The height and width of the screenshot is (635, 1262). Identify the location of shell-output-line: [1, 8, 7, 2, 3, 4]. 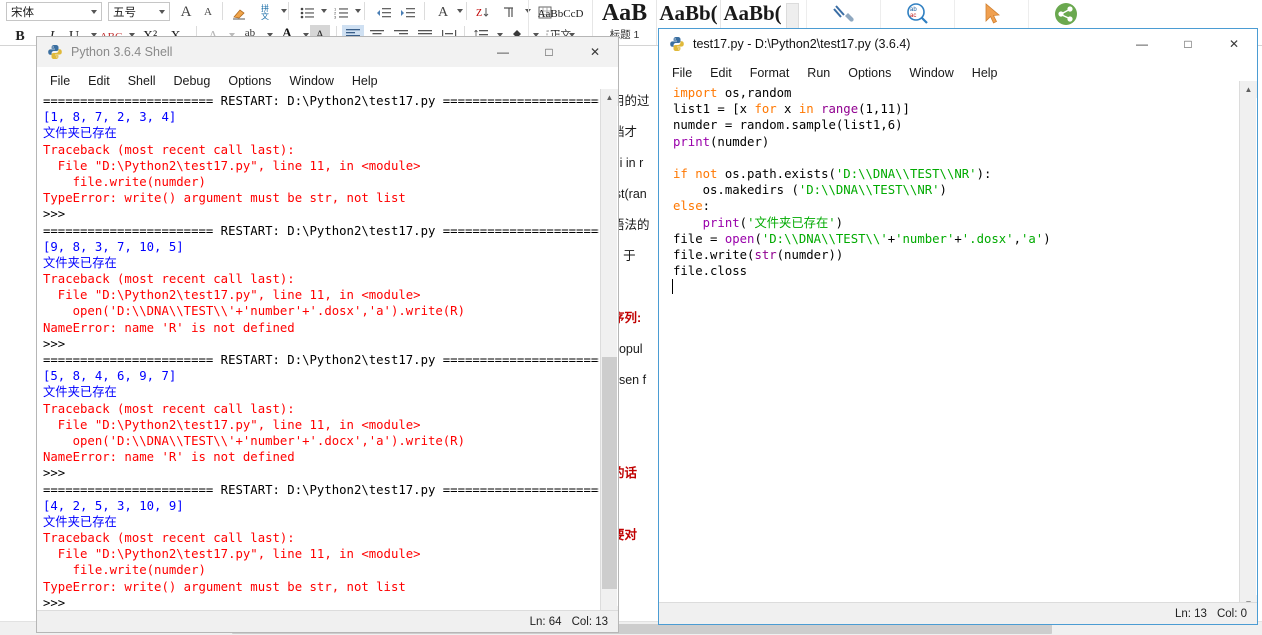
(319, 117).